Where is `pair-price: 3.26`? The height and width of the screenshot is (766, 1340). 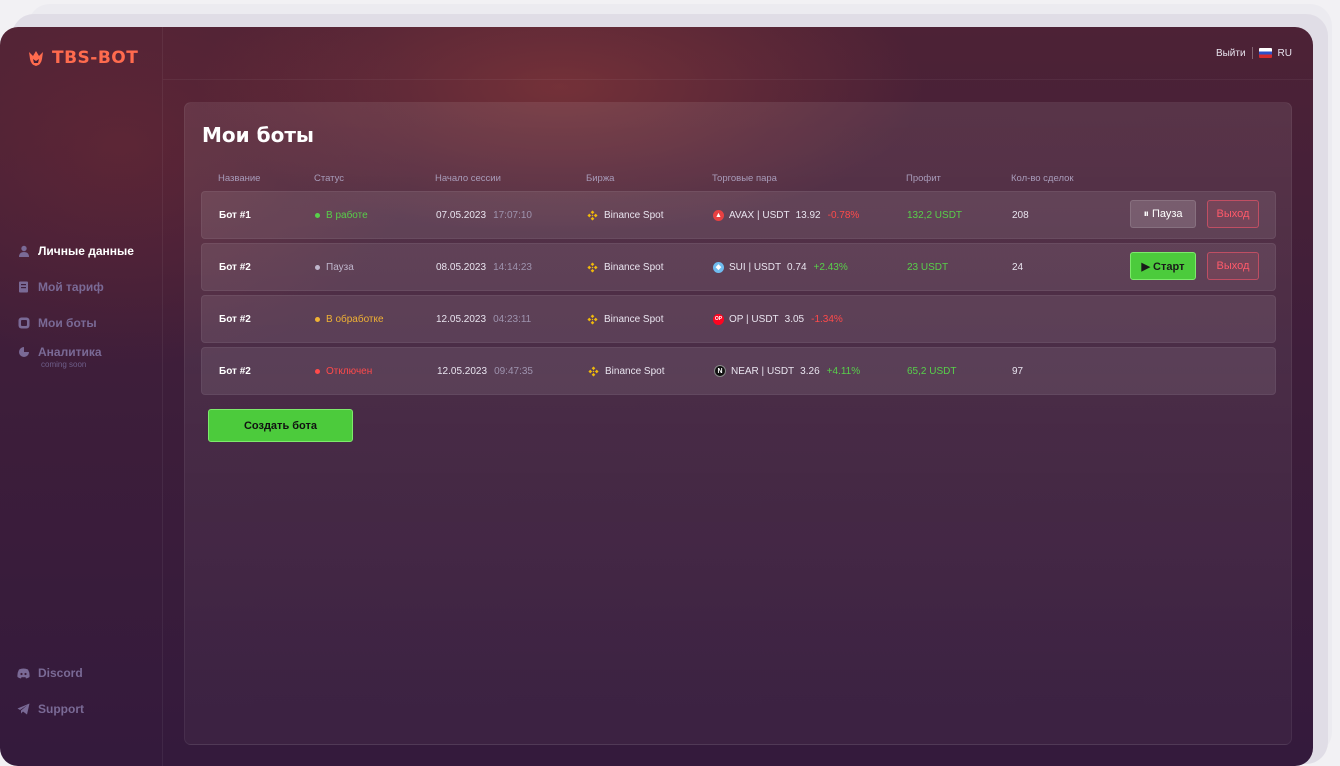
pair-price: 3.26 is located at coordinates (810, 371).